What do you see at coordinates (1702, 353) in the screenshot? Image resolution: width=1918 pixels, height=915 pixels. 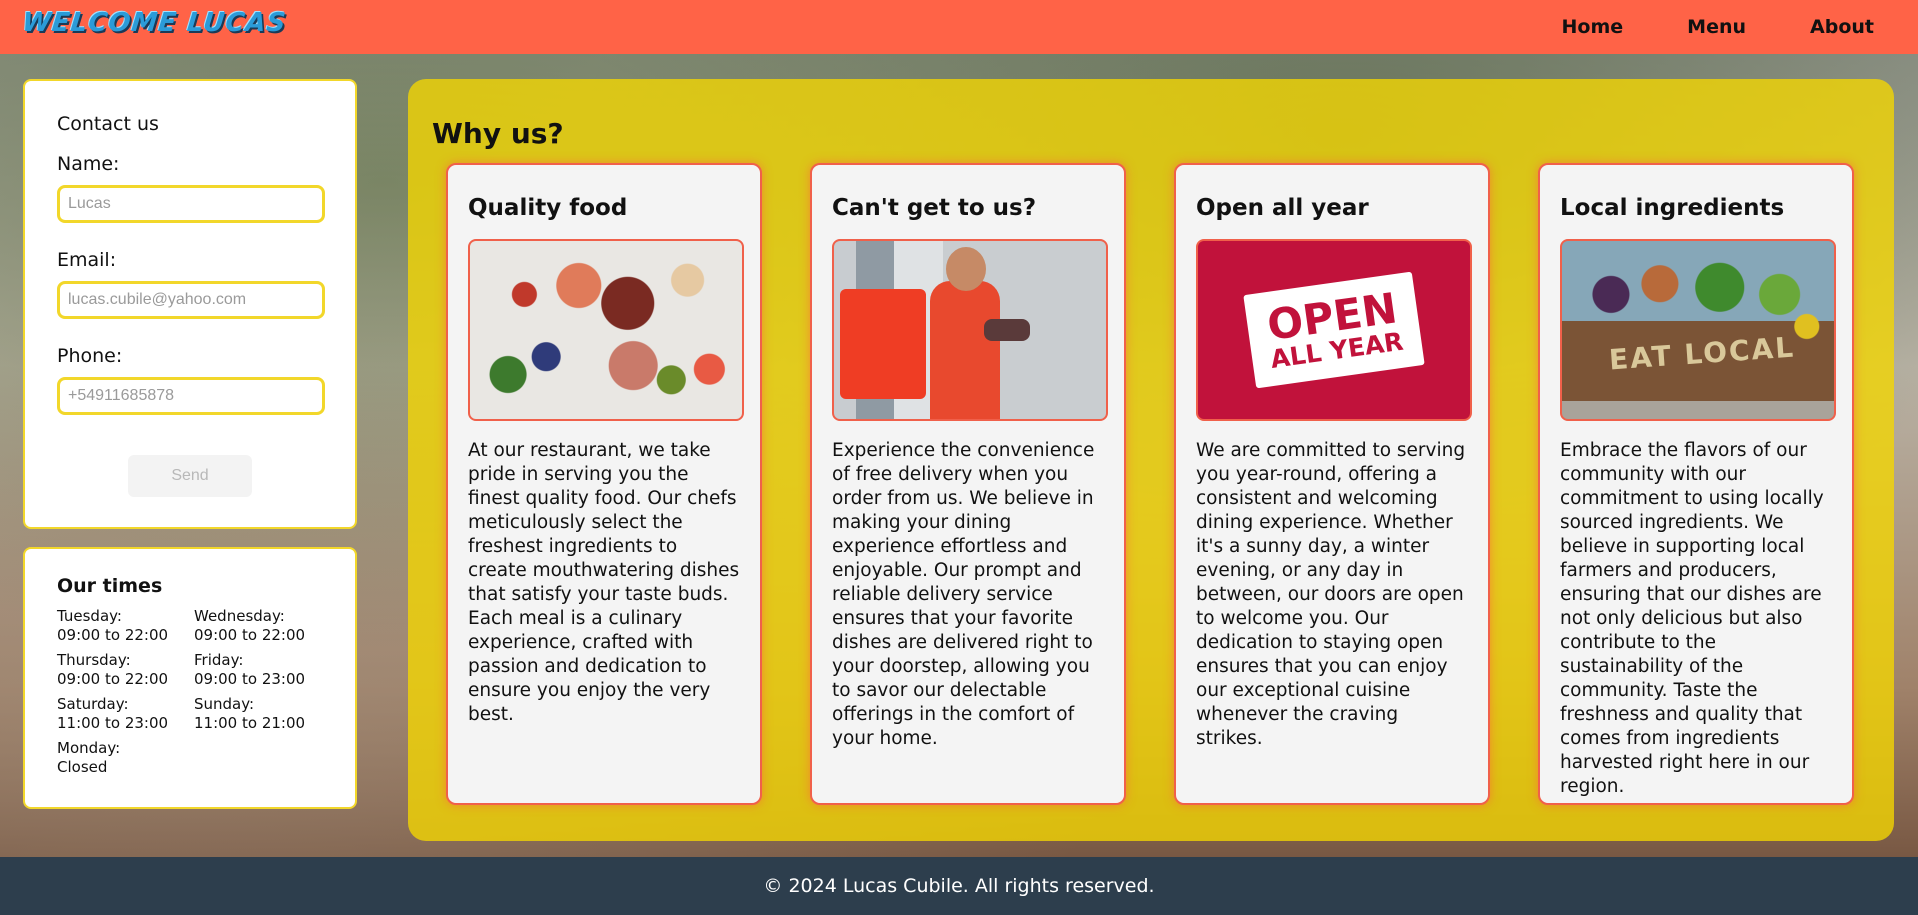 I see `crate-label: EAT LOCAL` at bounding box center [1702, 353].